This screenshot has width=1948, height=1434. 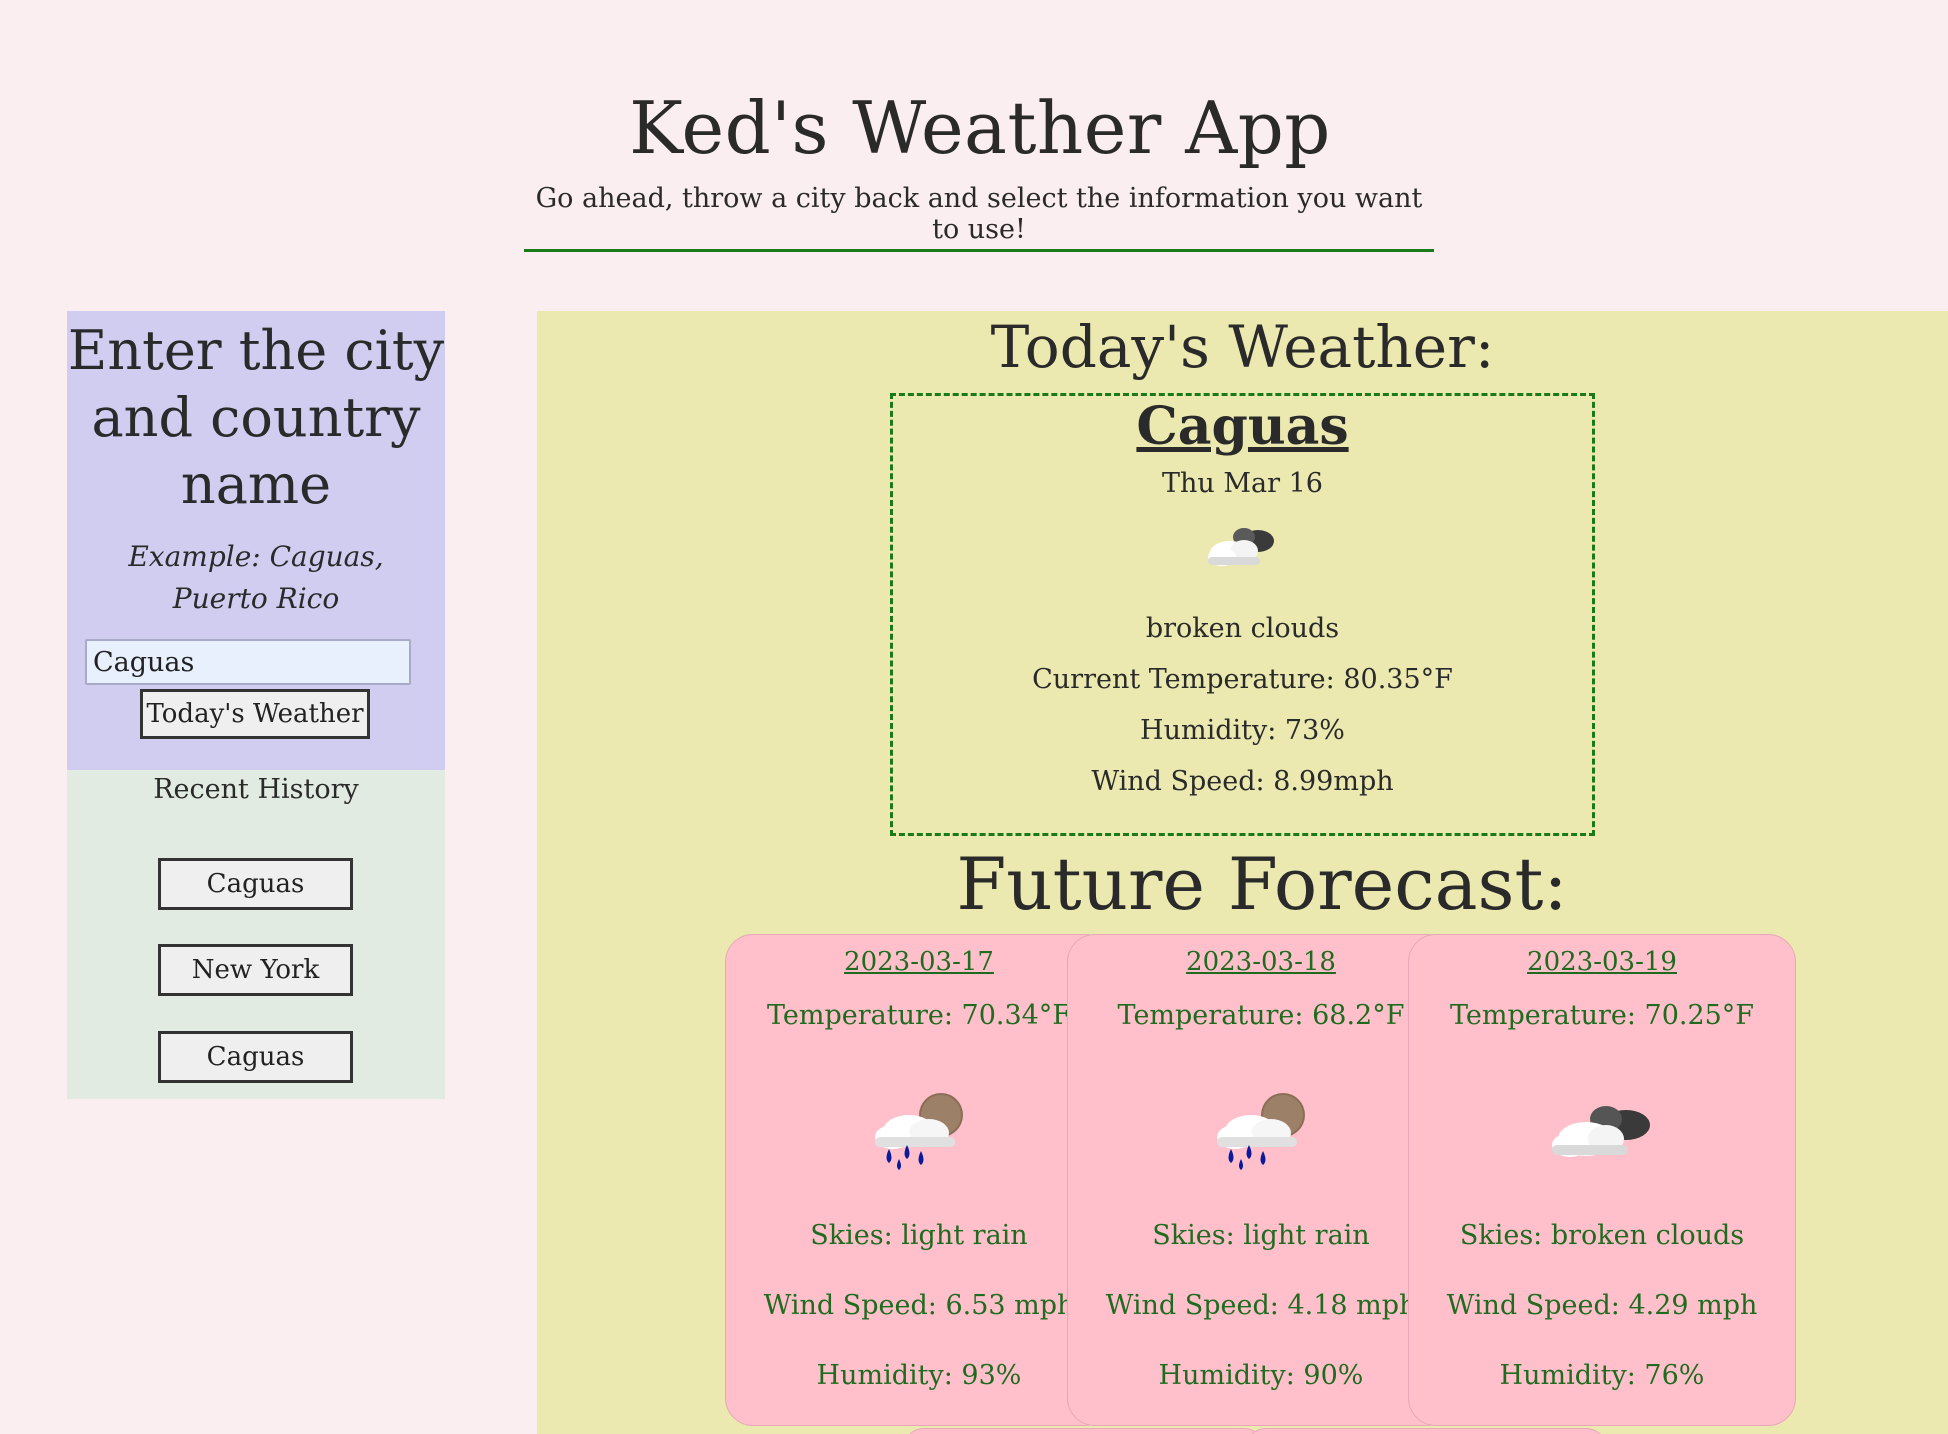 I want to click on current-date: Thu Mar 16, so click(x=1242, y=483).